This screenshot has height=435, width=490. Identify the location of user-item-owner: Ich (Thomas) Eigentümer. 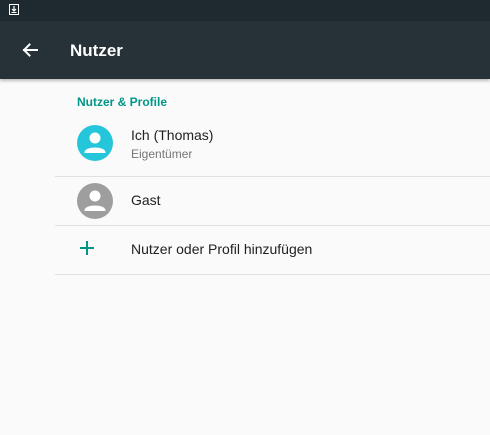
(272, 148).